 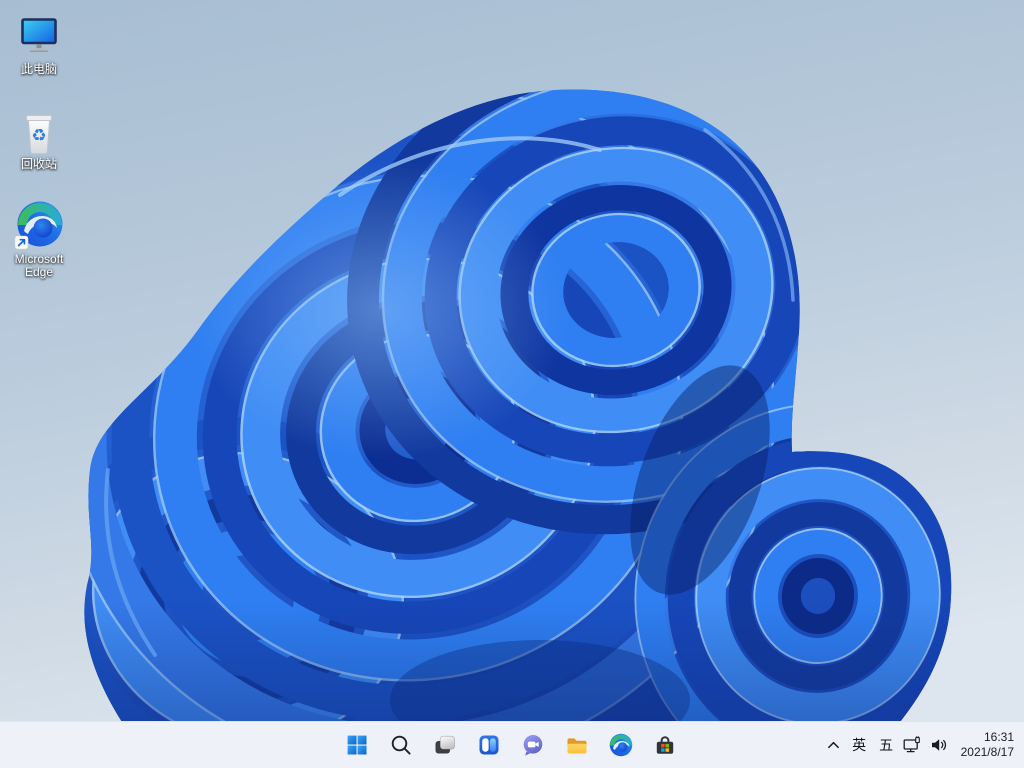 I want to click on desktop-icon-recycle-bin: ♻ 回收站, so click(x=39, y=145).